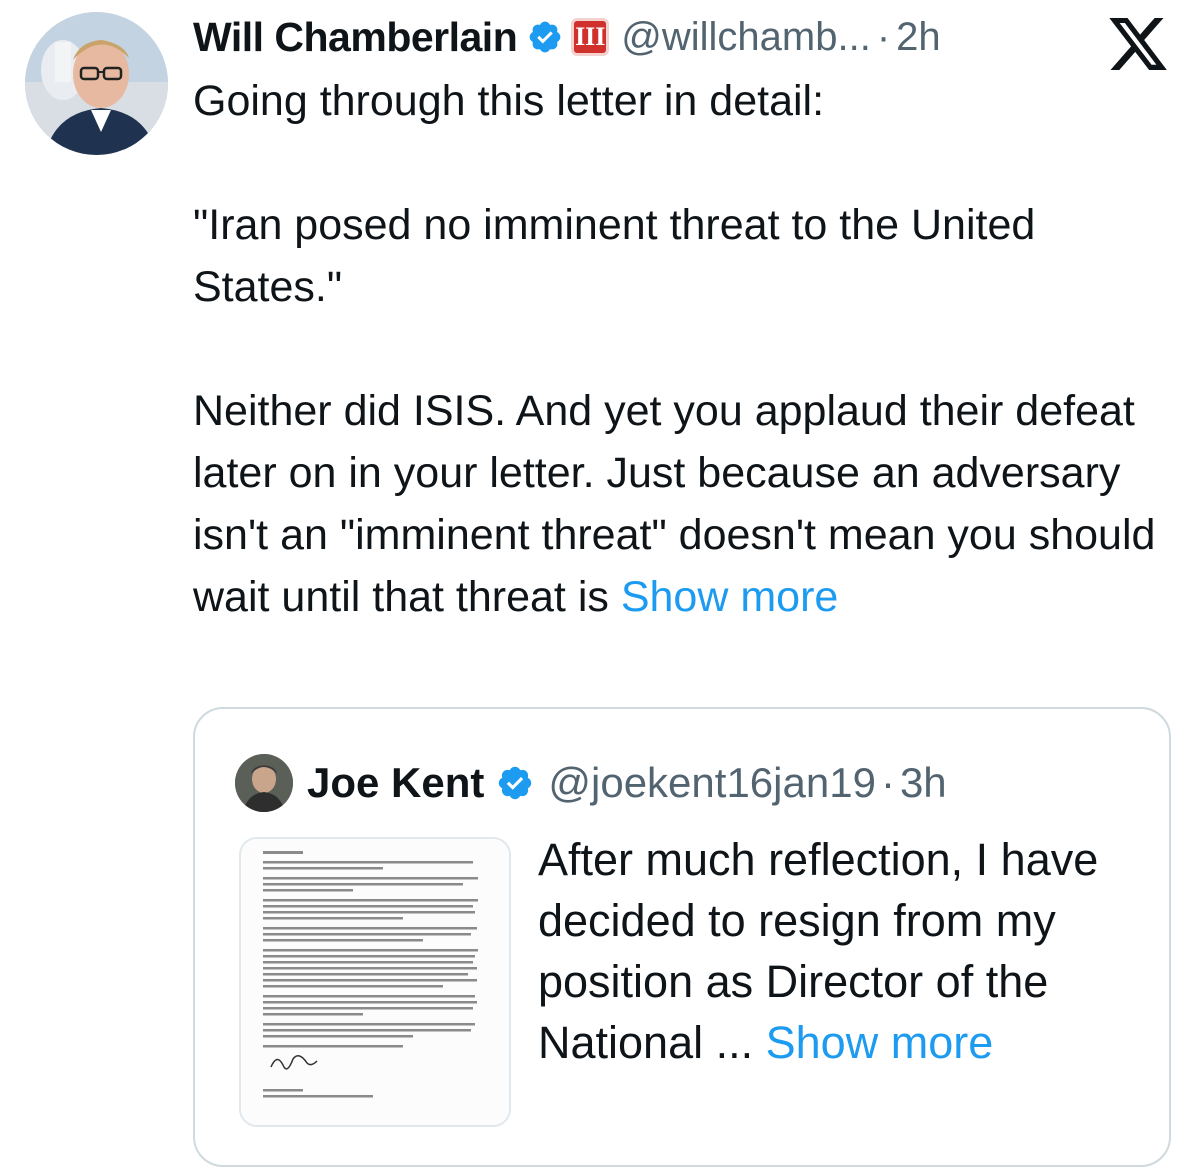 The image size is (1200, 1167). Describe the element at coordinates (729, 597) in the screenshot. I see `show-more-link: Show more` at that location.